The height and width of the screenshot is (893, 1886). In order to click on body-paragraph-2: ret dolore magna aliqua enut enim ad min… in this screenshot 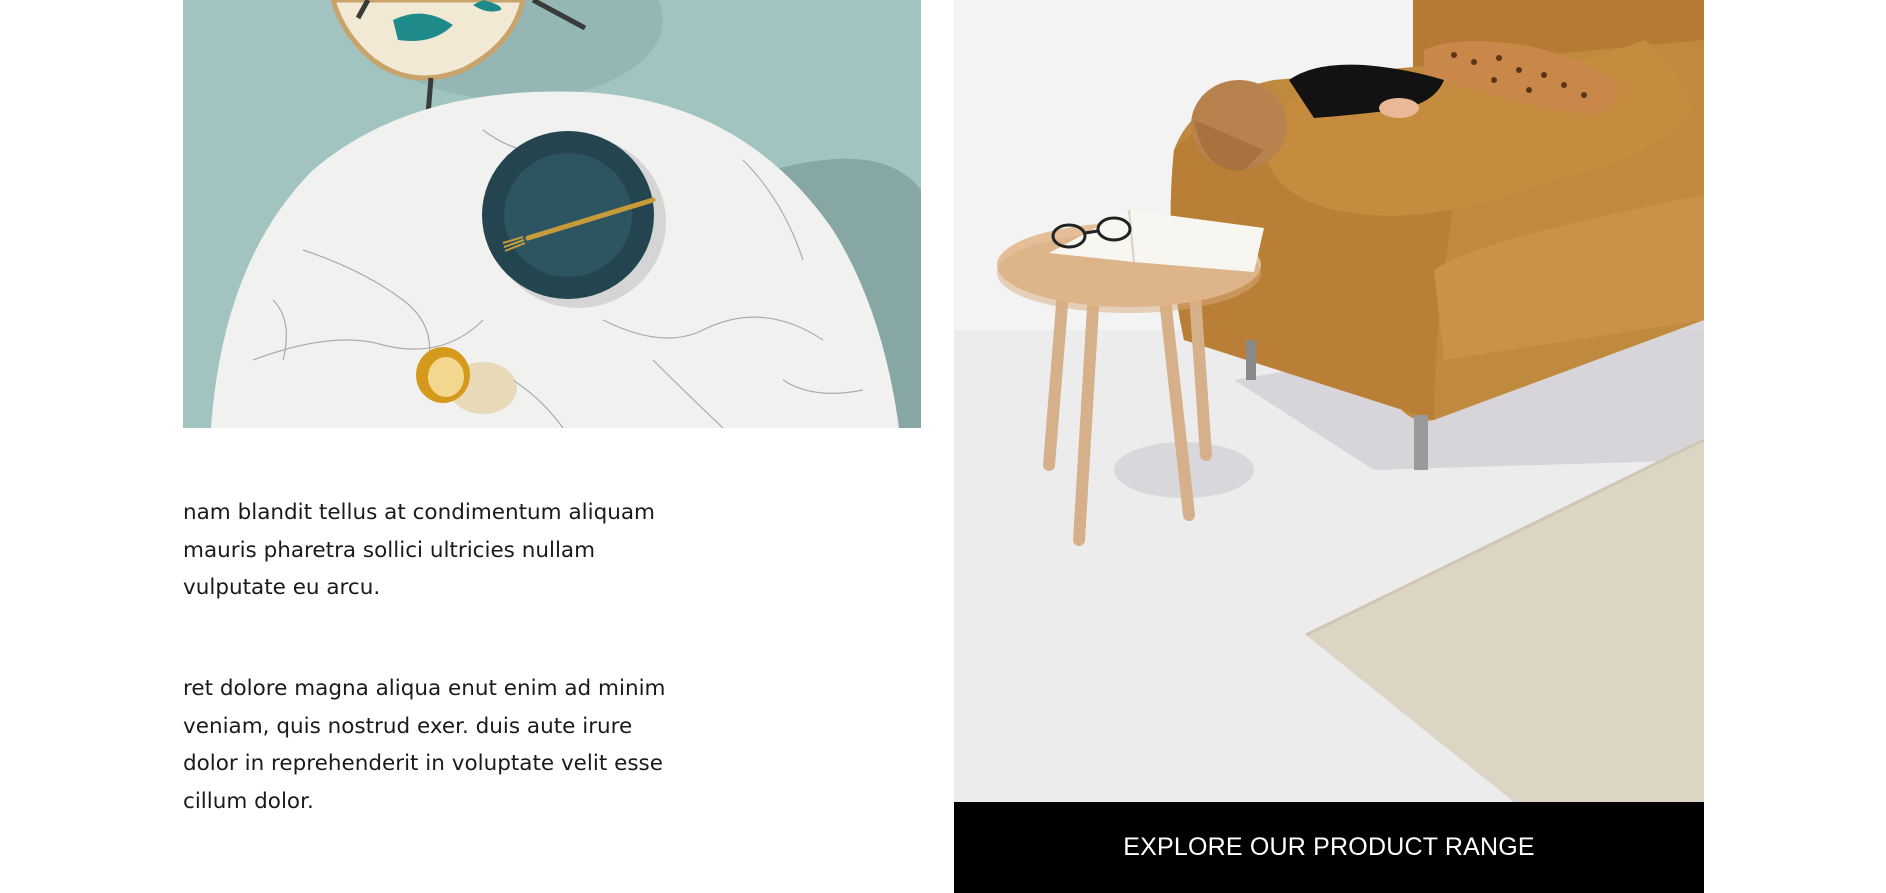, I will do `click(424, 745)`.